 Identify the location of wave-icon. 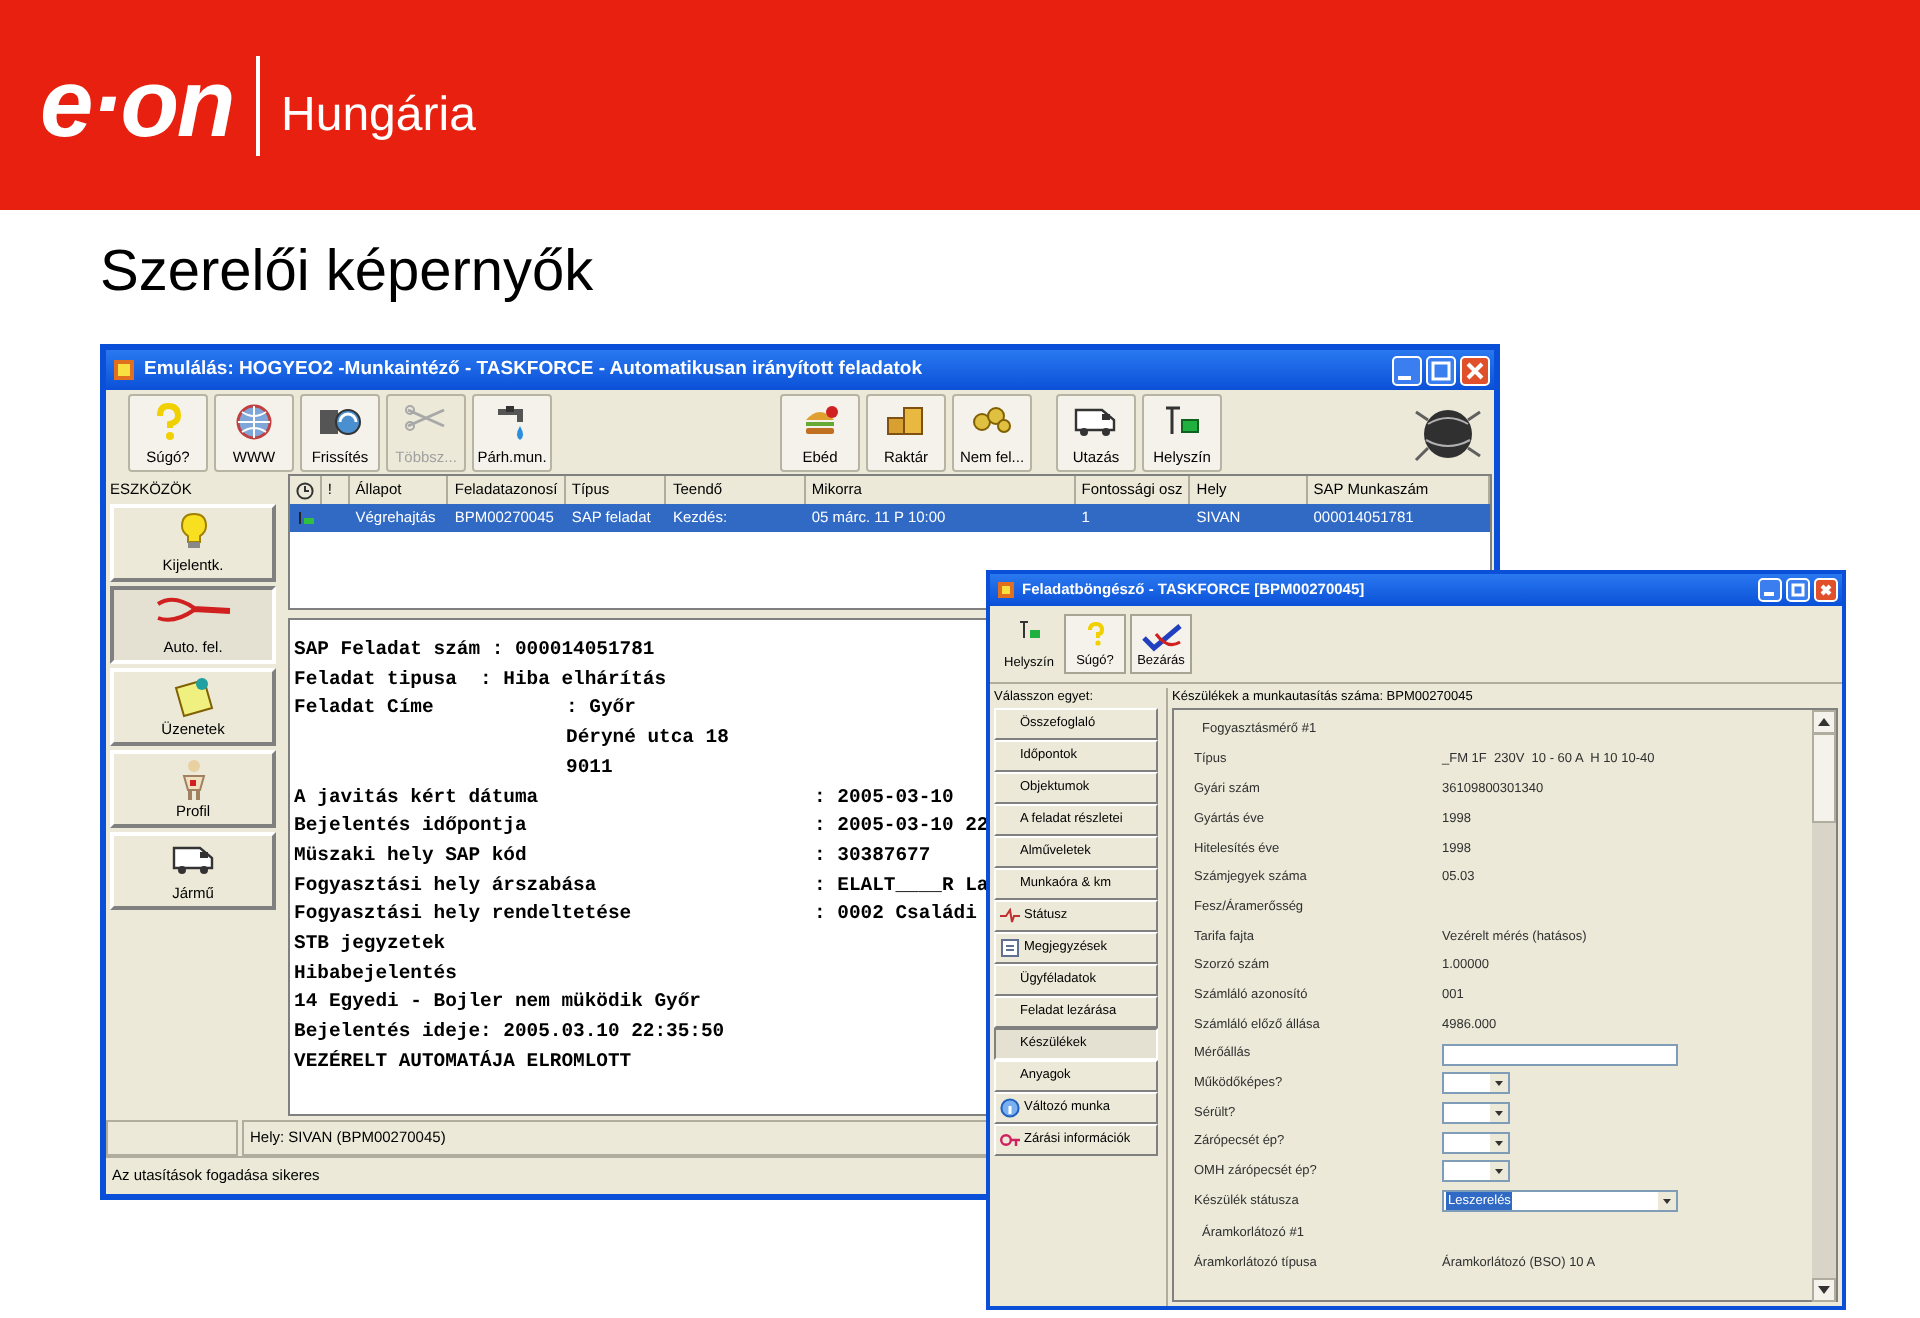
(1010, 916).